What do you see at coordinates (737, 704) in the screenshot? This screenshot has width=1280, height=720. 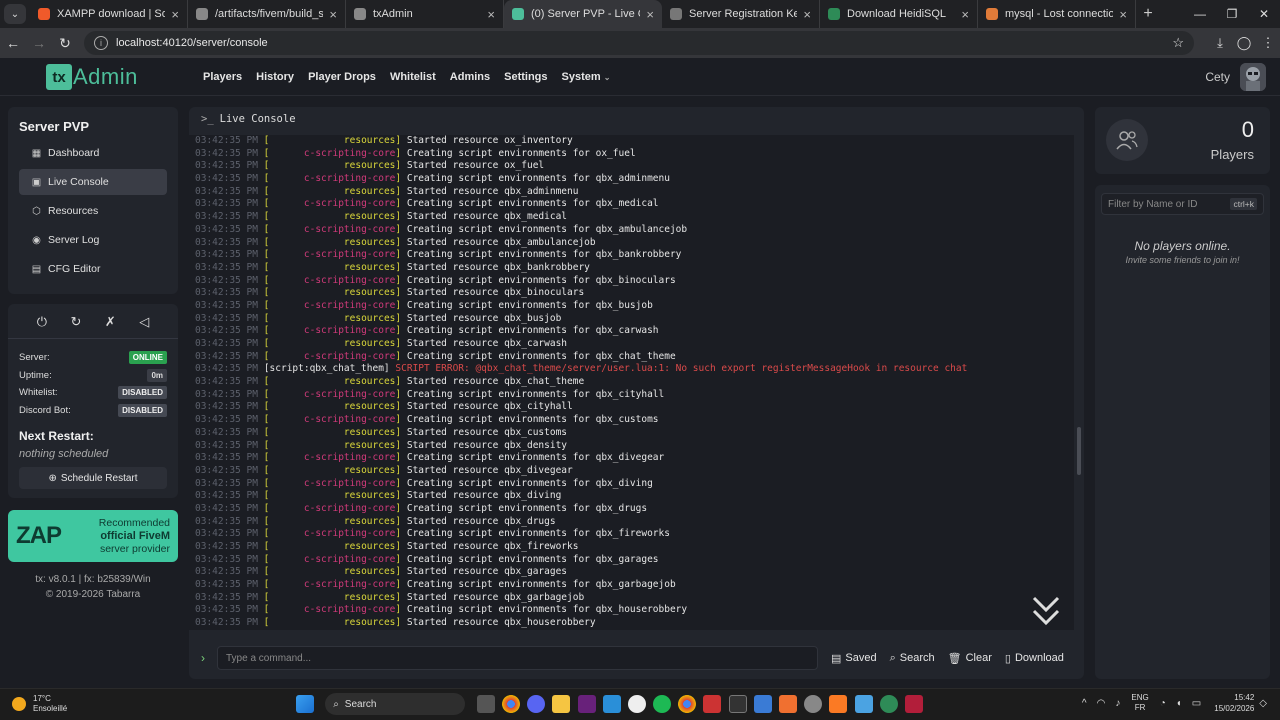 I see `terminal-icon` at bounding box center [737, 704].